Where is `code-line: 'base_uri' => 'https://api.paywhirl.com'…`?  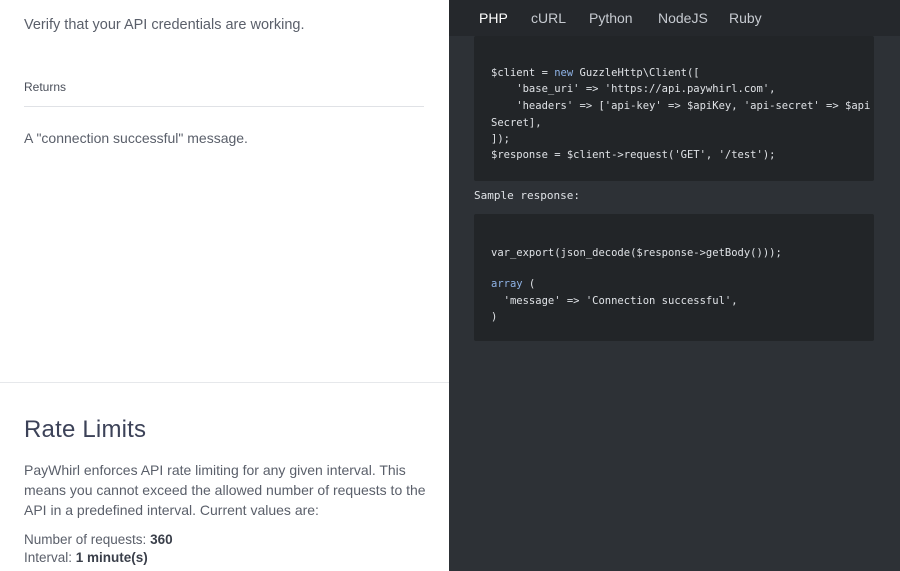 code-line: 'base_uri' => 'https://api.paywhirl.com'… is located at coordinates (633, 89).